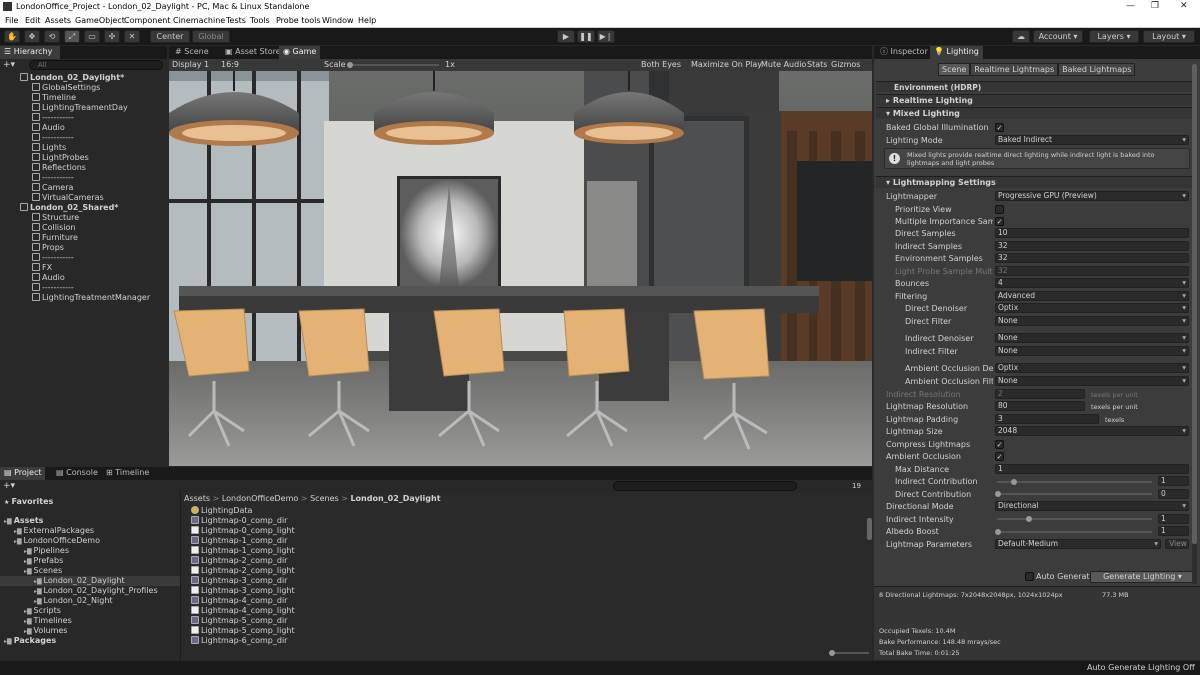 The width and height of the screenshot is (1200, 675). Describe the element at coordinates (1092, 351) in the screenshot. I see `indirect-filter-dropdown: None` at that location.